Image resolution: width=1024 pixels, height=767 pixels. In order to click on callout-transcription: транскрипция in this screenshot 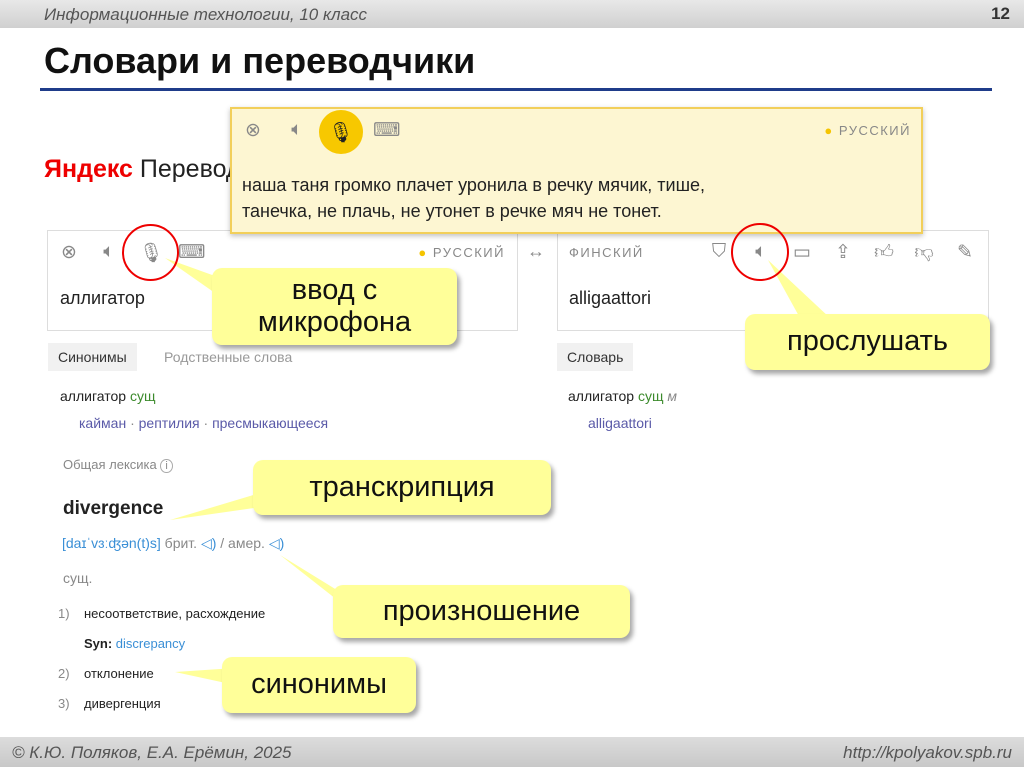, I will do `click(402, 487)`.